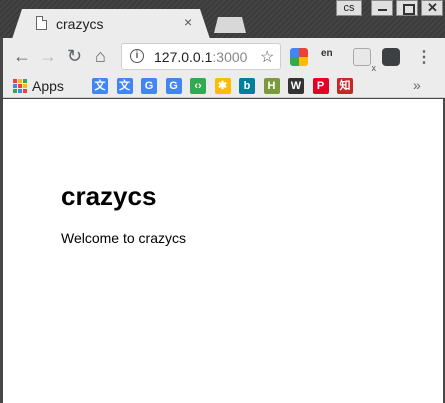 This screenshot has height=403, width=445. What do you see at coordinates (198, 86) in the screenshot?
I see `google-developers-icon: ‹›` at bounding box center [198, 86].